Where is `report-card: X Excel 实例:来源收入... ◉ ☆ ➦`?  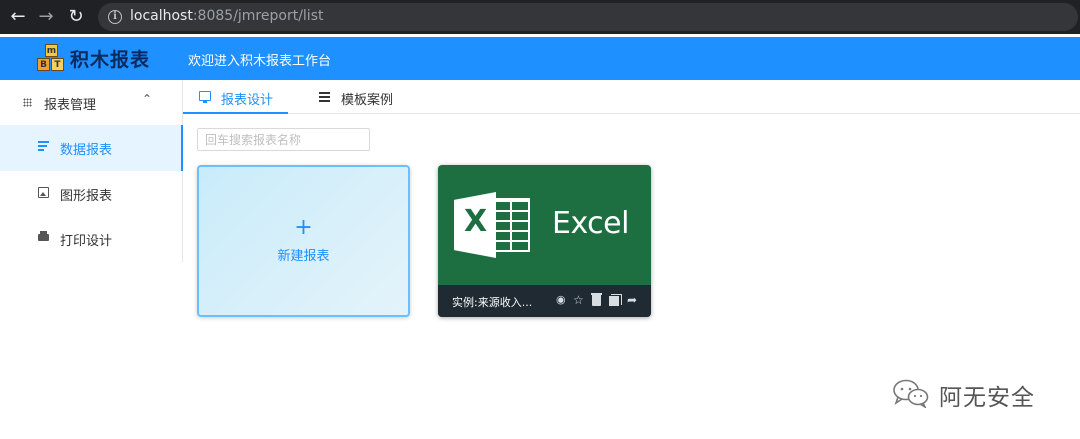 report-card: X Excel 实例:来源收入... ◉ ☆ ➦ is located at coordinates (544, 241).